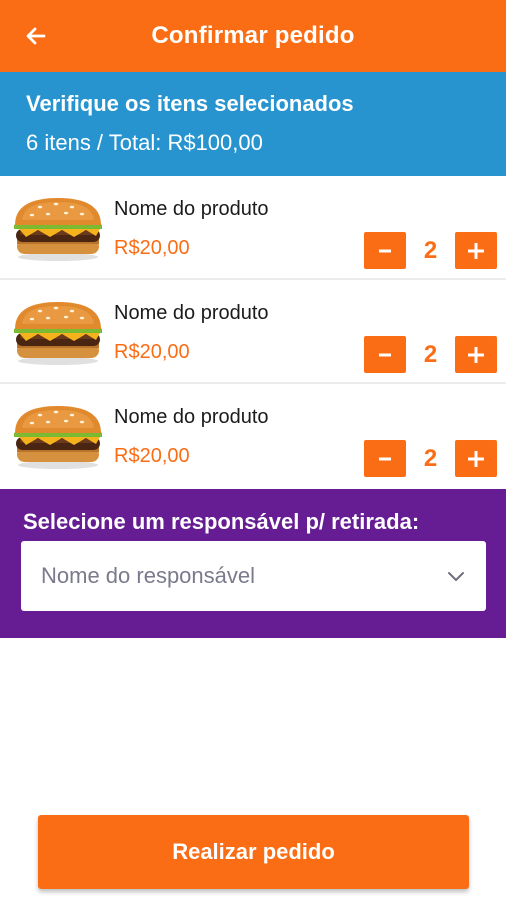  What do you see at coordinates (190, 103) in the screenshot?
I see `summary-heading: Verifique os itens selecionados` at bounding box center [190, 103].